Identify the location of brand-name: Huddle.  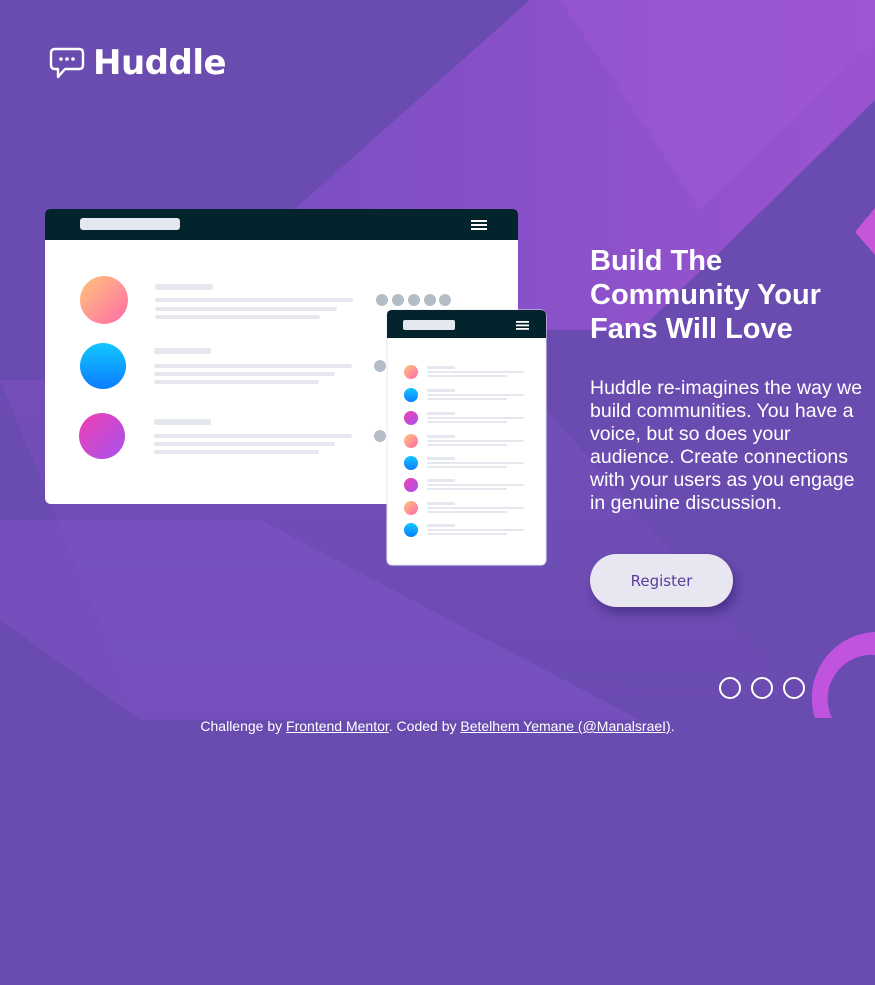
(160, 63).